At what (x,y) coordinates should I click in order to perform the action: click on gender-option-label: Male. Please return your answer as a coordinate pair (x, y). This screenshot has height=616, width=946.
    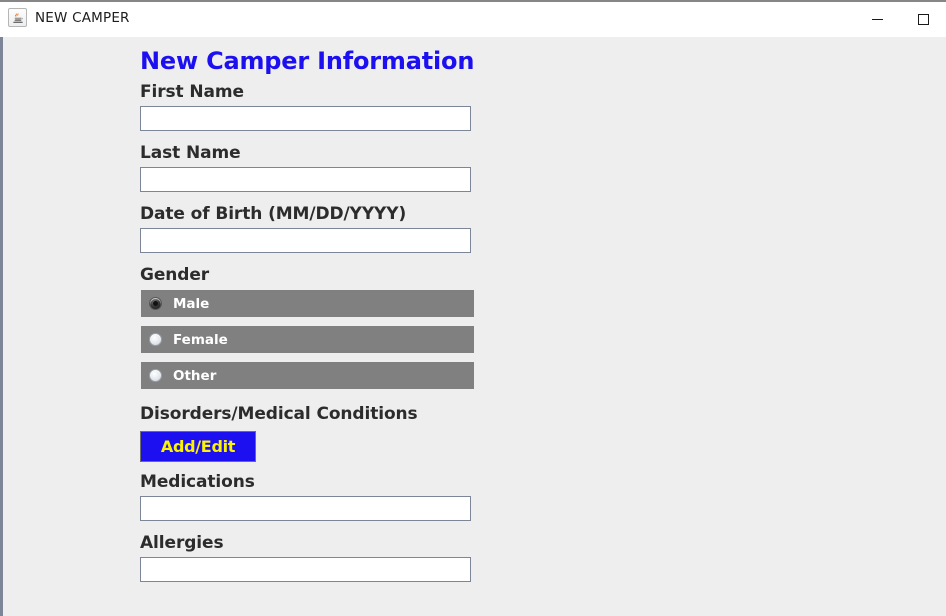
    Looking at the image, I should click on (191, 303).